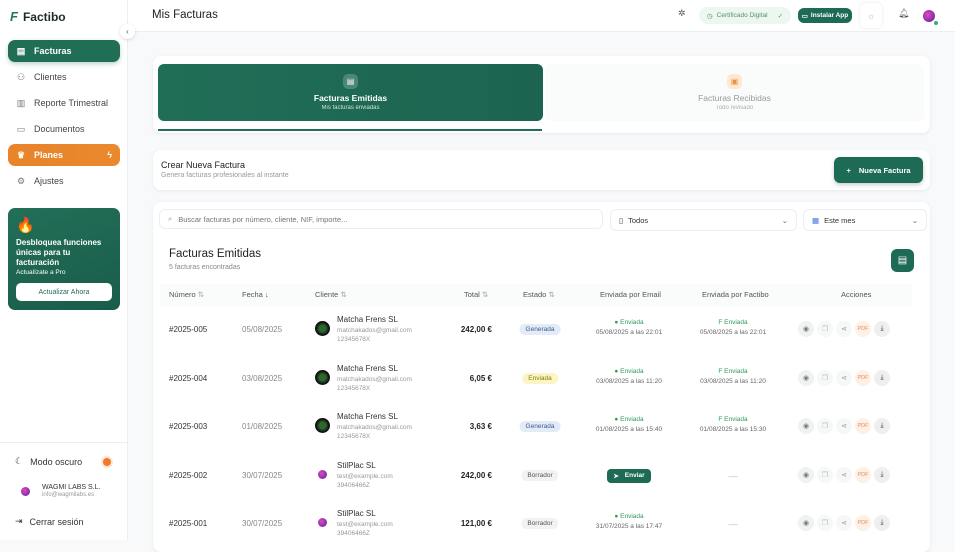 This screenshot has width=955, height=552. Describe the element at coordinates (682, 13) in the screenshot. I see `sparkle-icon: ✲` at that location.